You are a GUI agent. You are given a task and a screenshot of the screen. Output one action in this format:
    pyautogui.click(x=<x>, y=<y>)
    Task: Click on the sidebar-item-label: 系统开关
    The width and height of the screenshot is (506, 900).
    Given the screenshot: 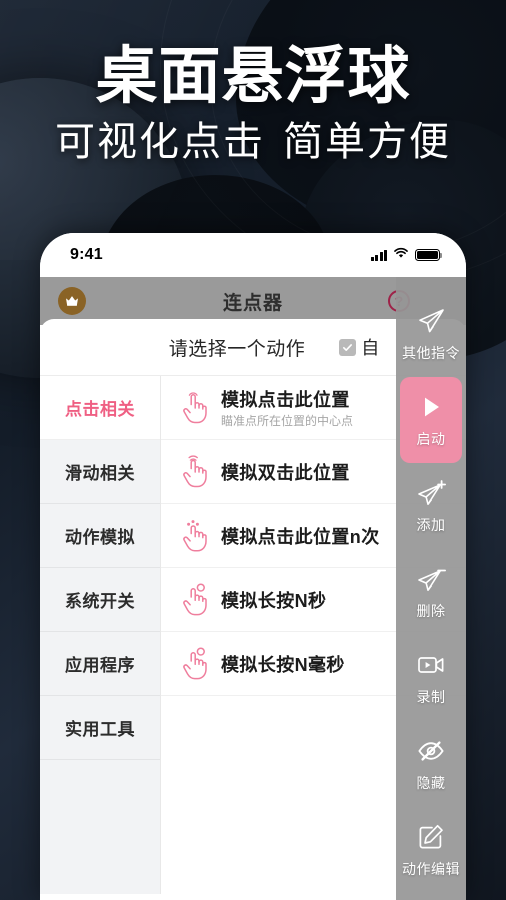 What is the action you would take?
    pyautogui.click(x=100, y=601)
    